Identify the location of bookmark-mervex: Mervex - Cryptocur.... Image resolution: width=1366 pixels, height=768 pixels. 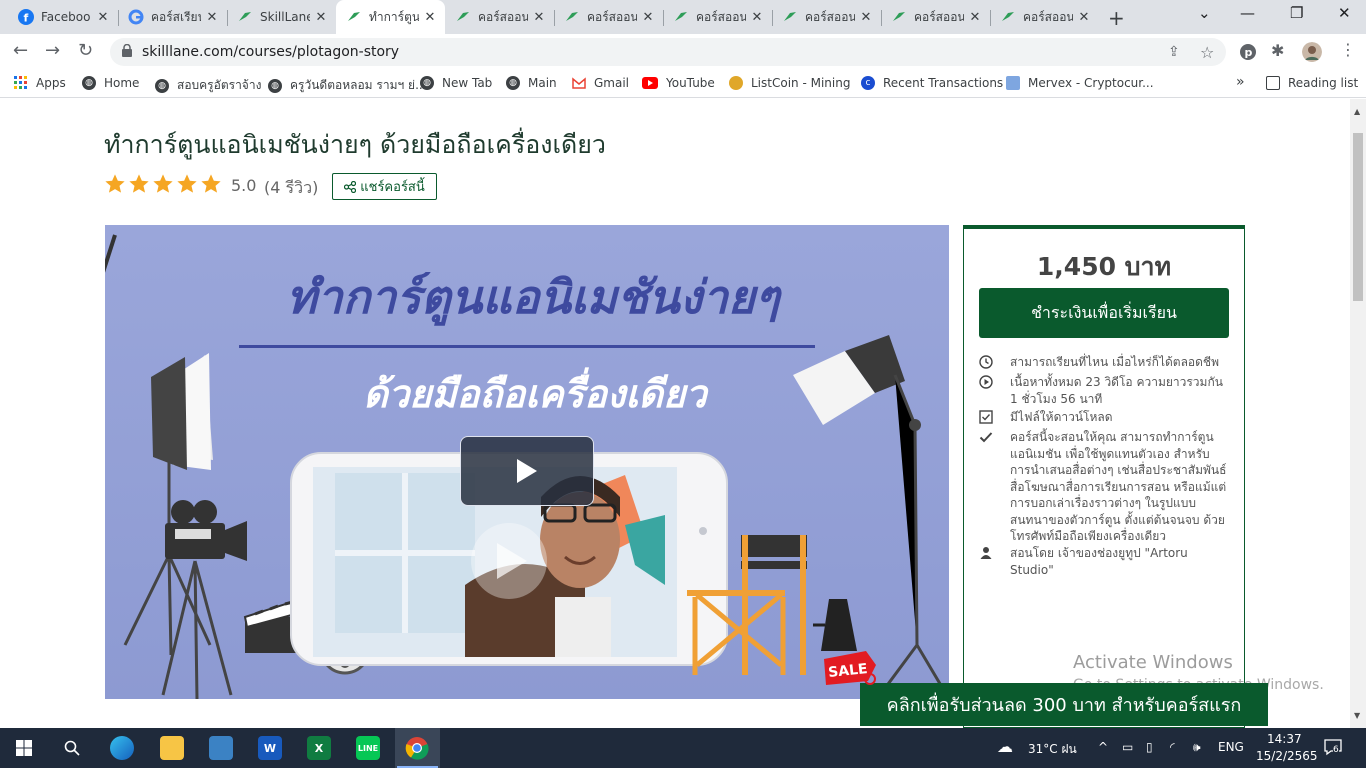
(1080, 83).